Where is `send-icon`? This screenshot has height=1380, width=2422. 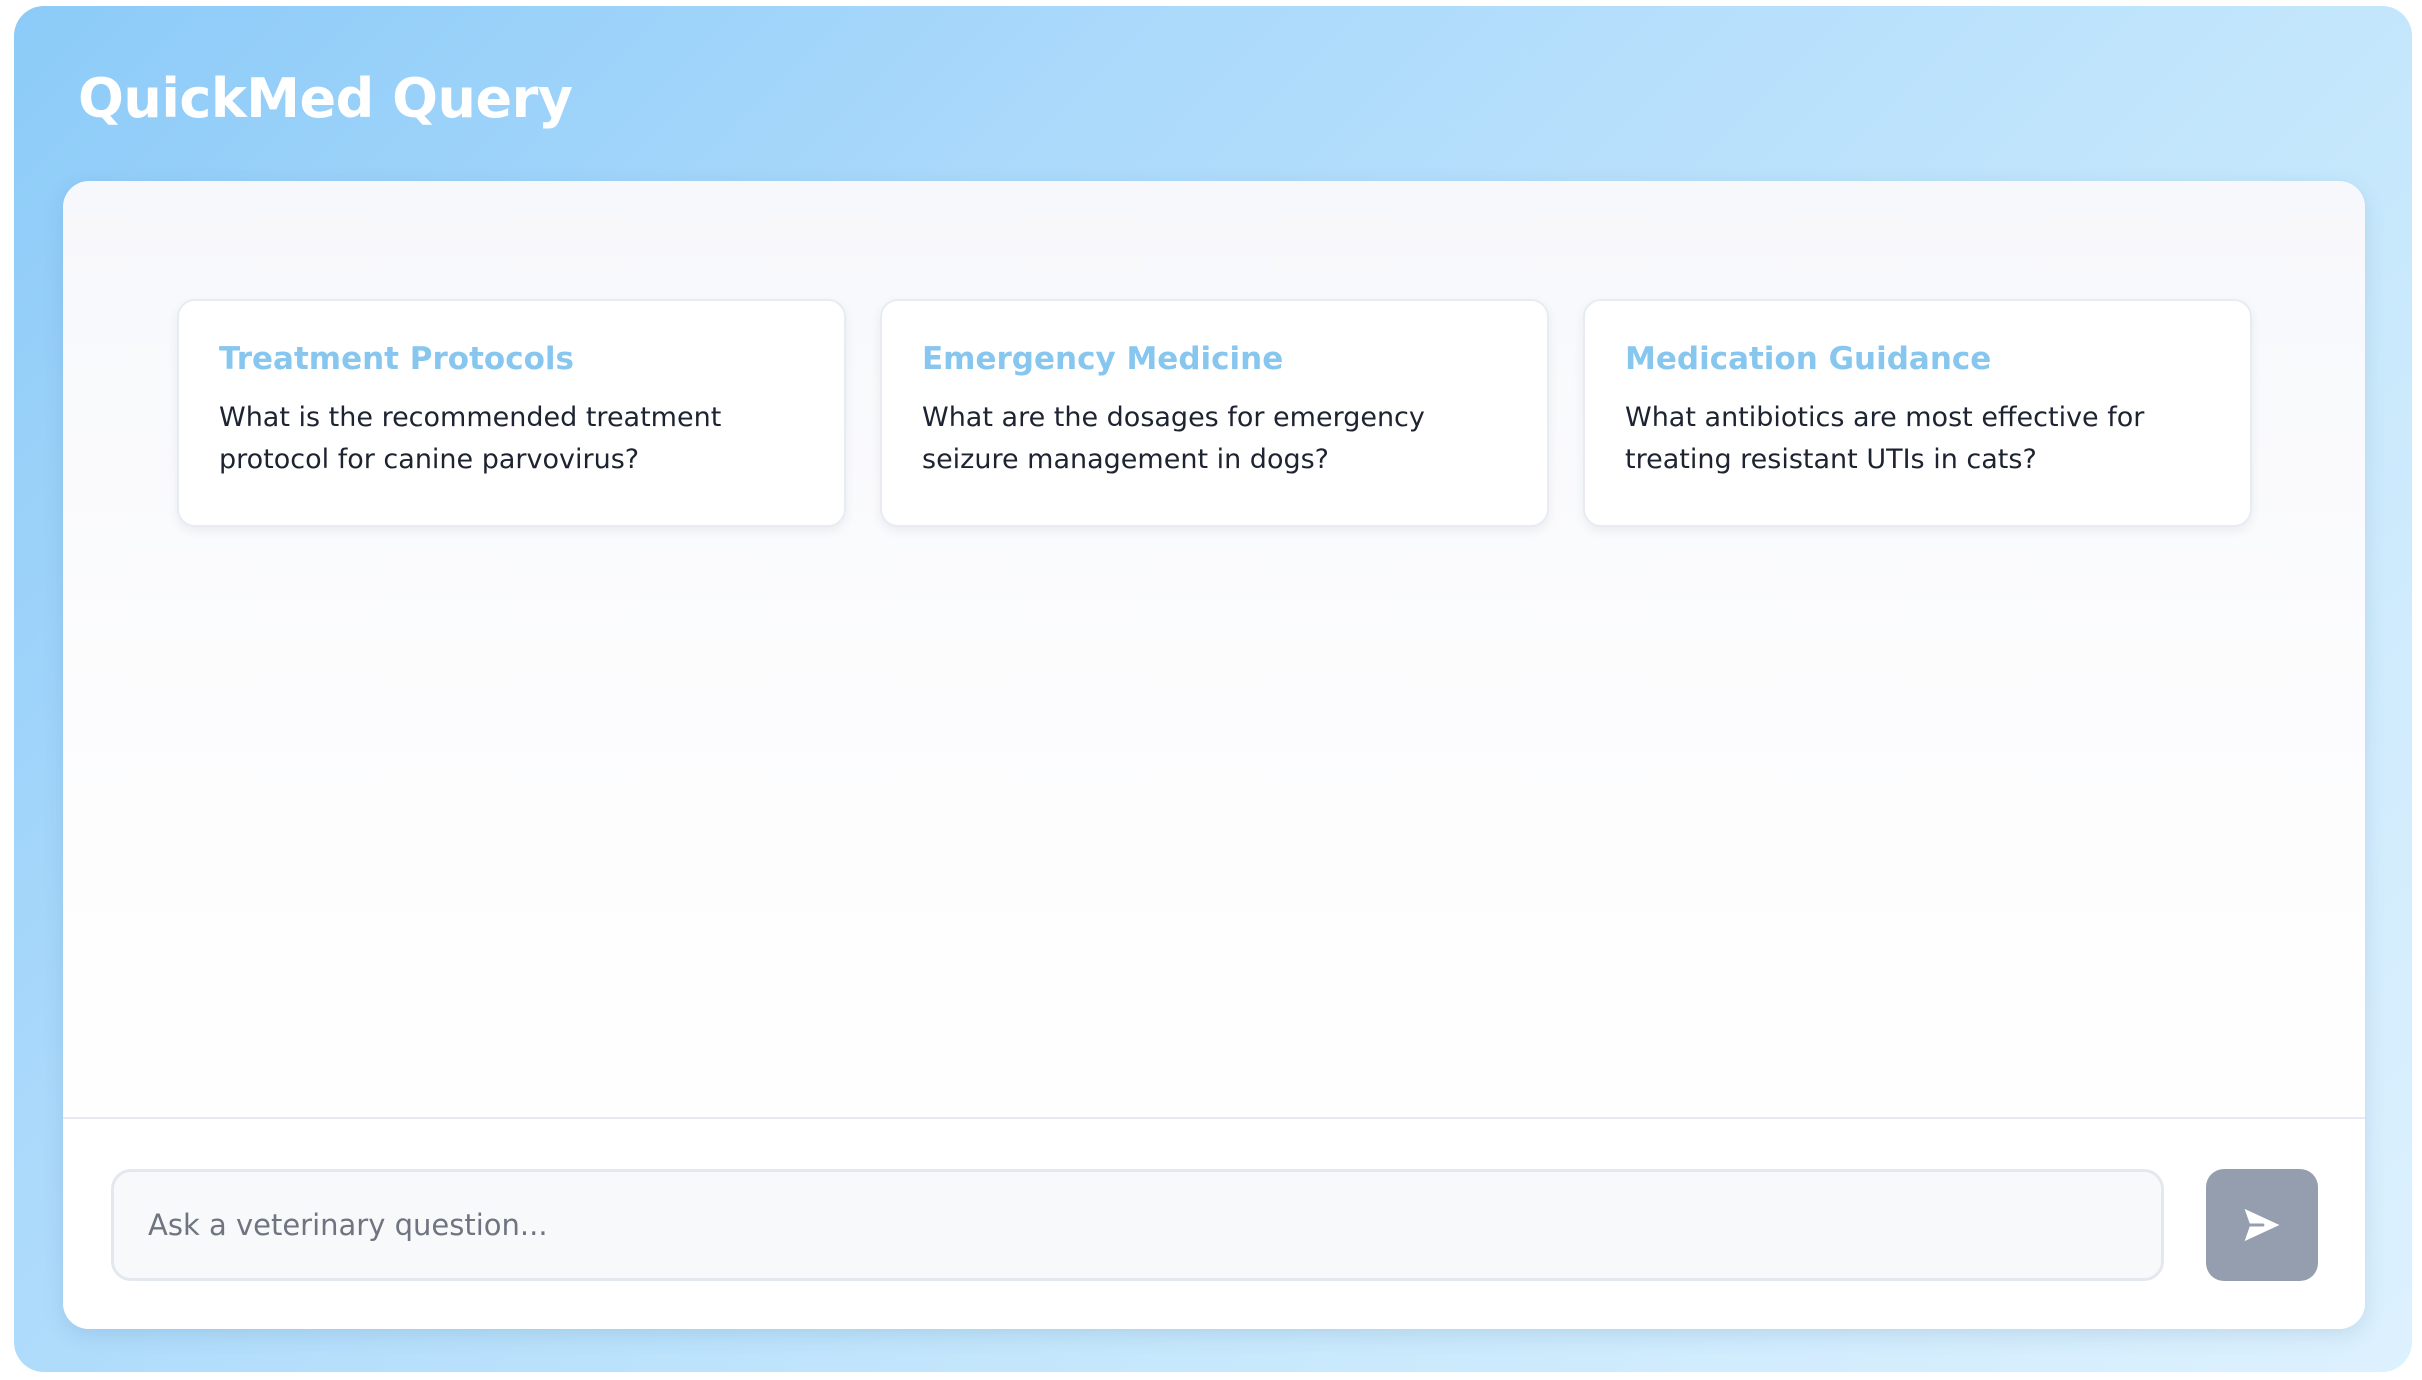 send-icon is located at coordinates (2262, 1225).